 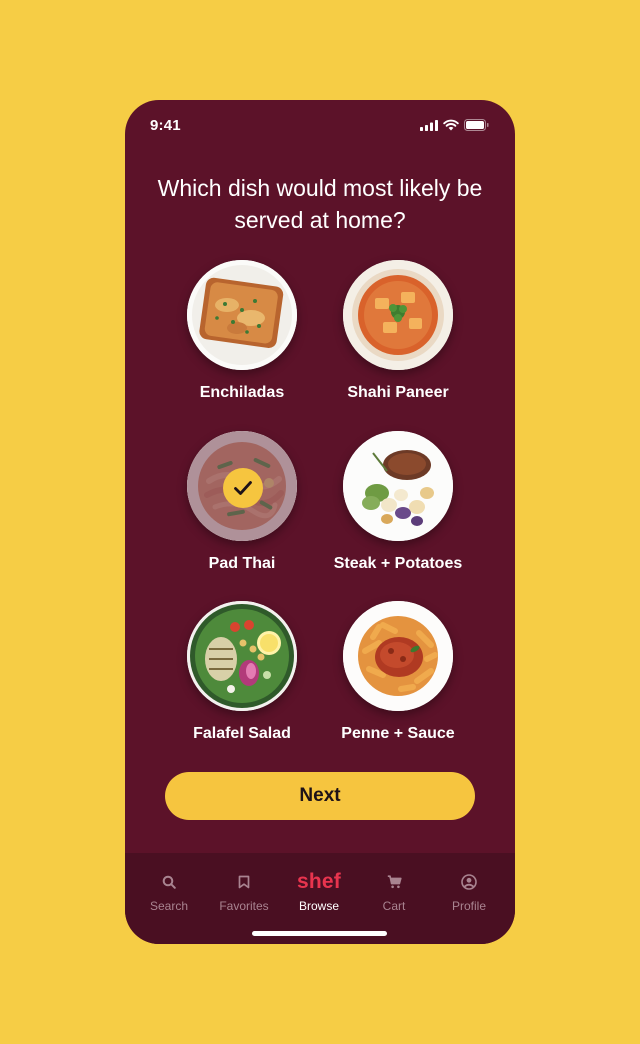 I want to click on dish-image-steak-potatoes, so click(x=398, y=486).